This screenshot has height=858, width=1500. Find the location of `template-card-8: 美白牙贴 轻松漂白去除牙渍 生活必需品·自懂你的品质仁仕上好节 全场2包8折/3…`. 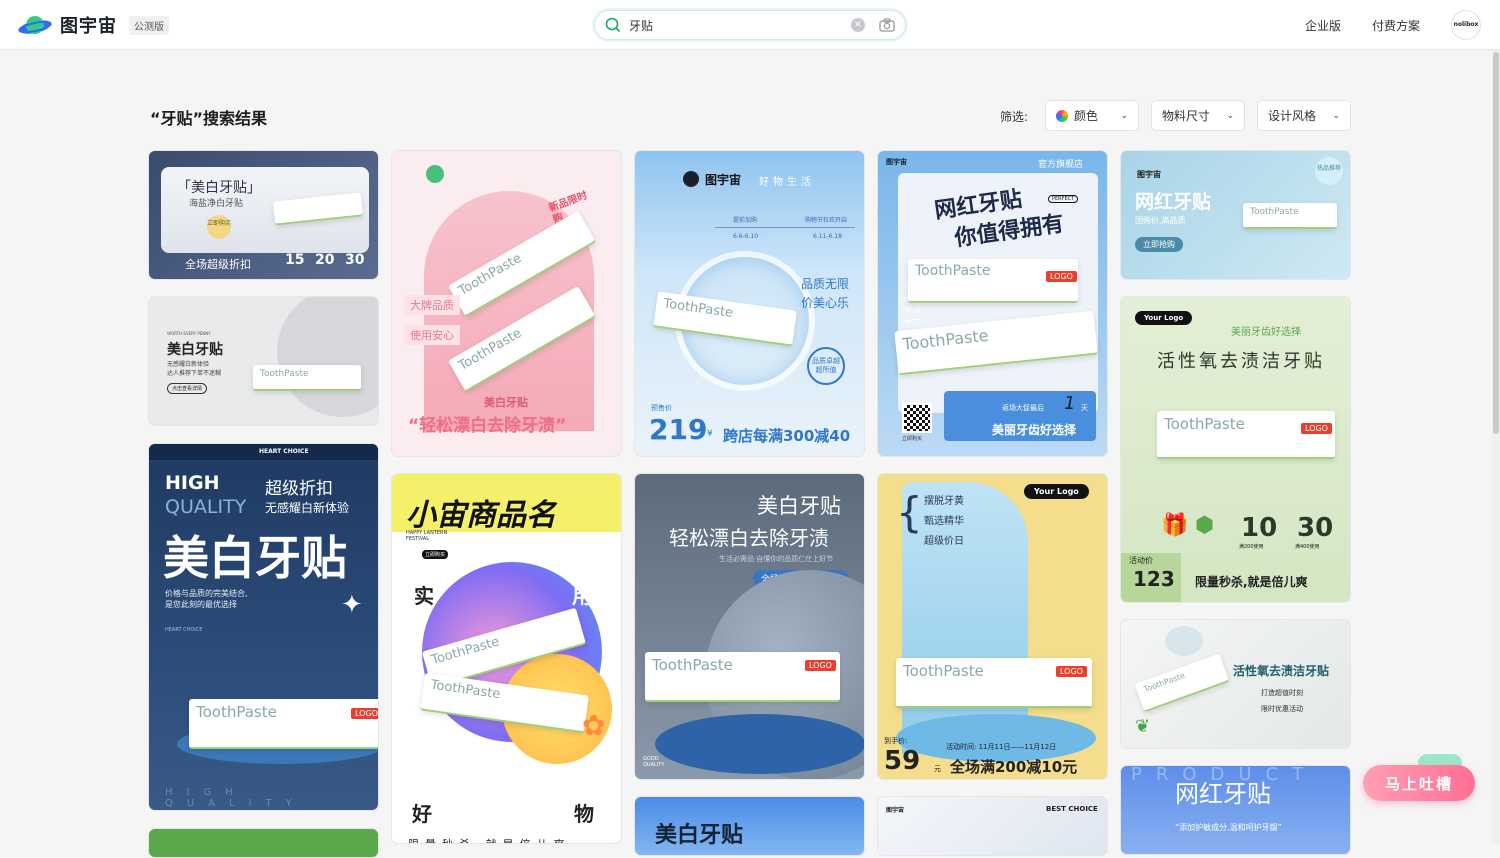

template-card-8: 美白牙贴 轻松漂白去除牙渍 生活必需品·自懂你的品质仁仕上好节 全场2包8折/3… is located at coordinates (749, 626).